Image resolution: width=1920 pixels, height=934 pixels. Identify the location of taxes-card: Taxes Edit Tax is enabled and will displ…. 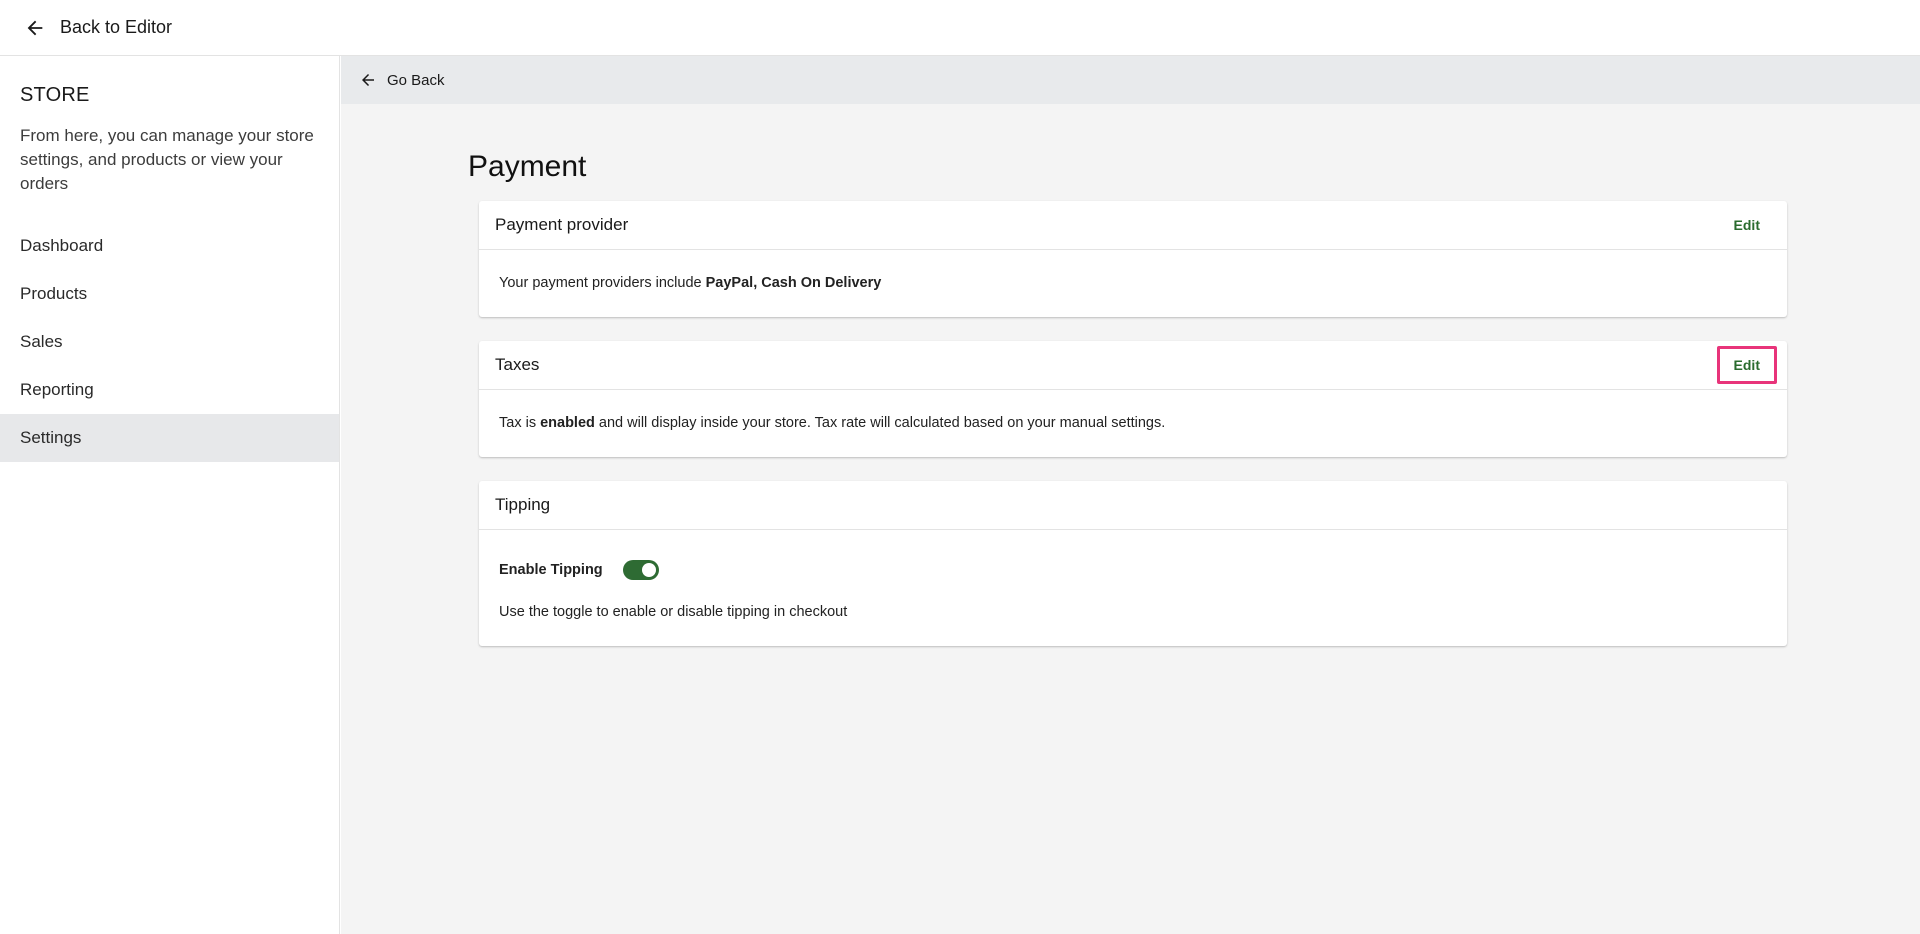
(1133, 399).